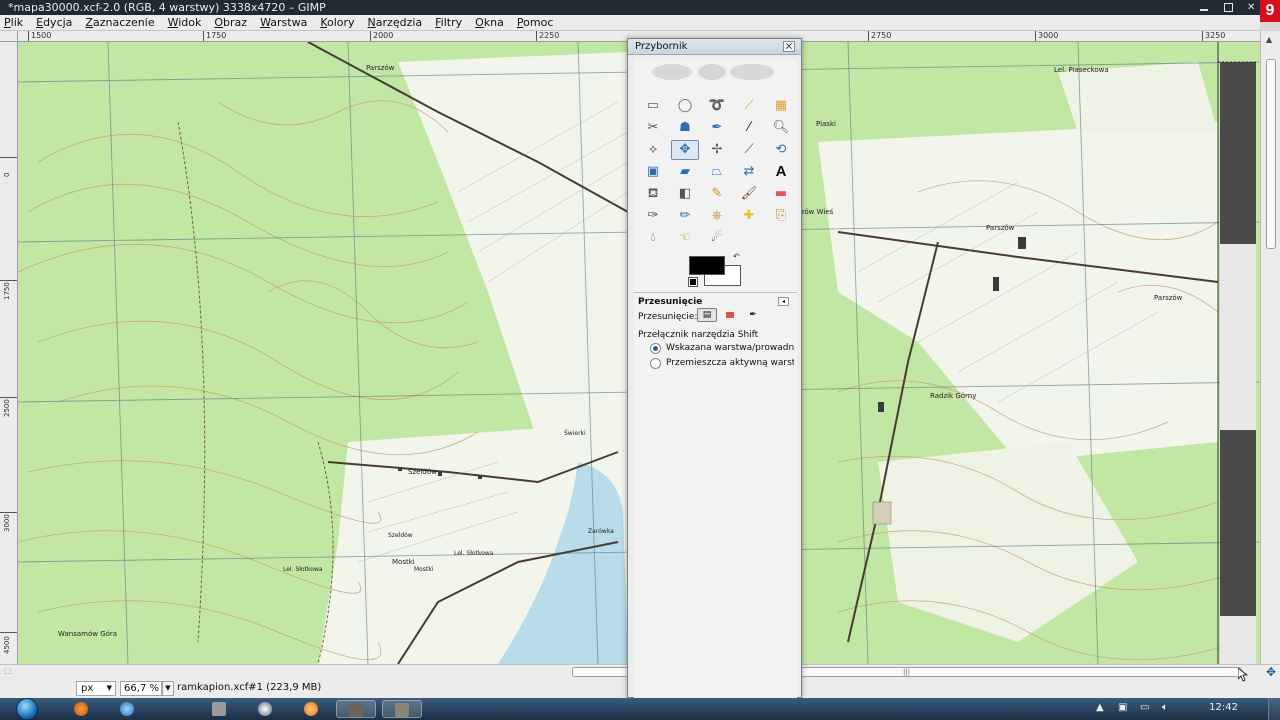 The height and width of the screenshot is (720, 1280). I want to click on flip-icon: ⇄, so click(749, 172).